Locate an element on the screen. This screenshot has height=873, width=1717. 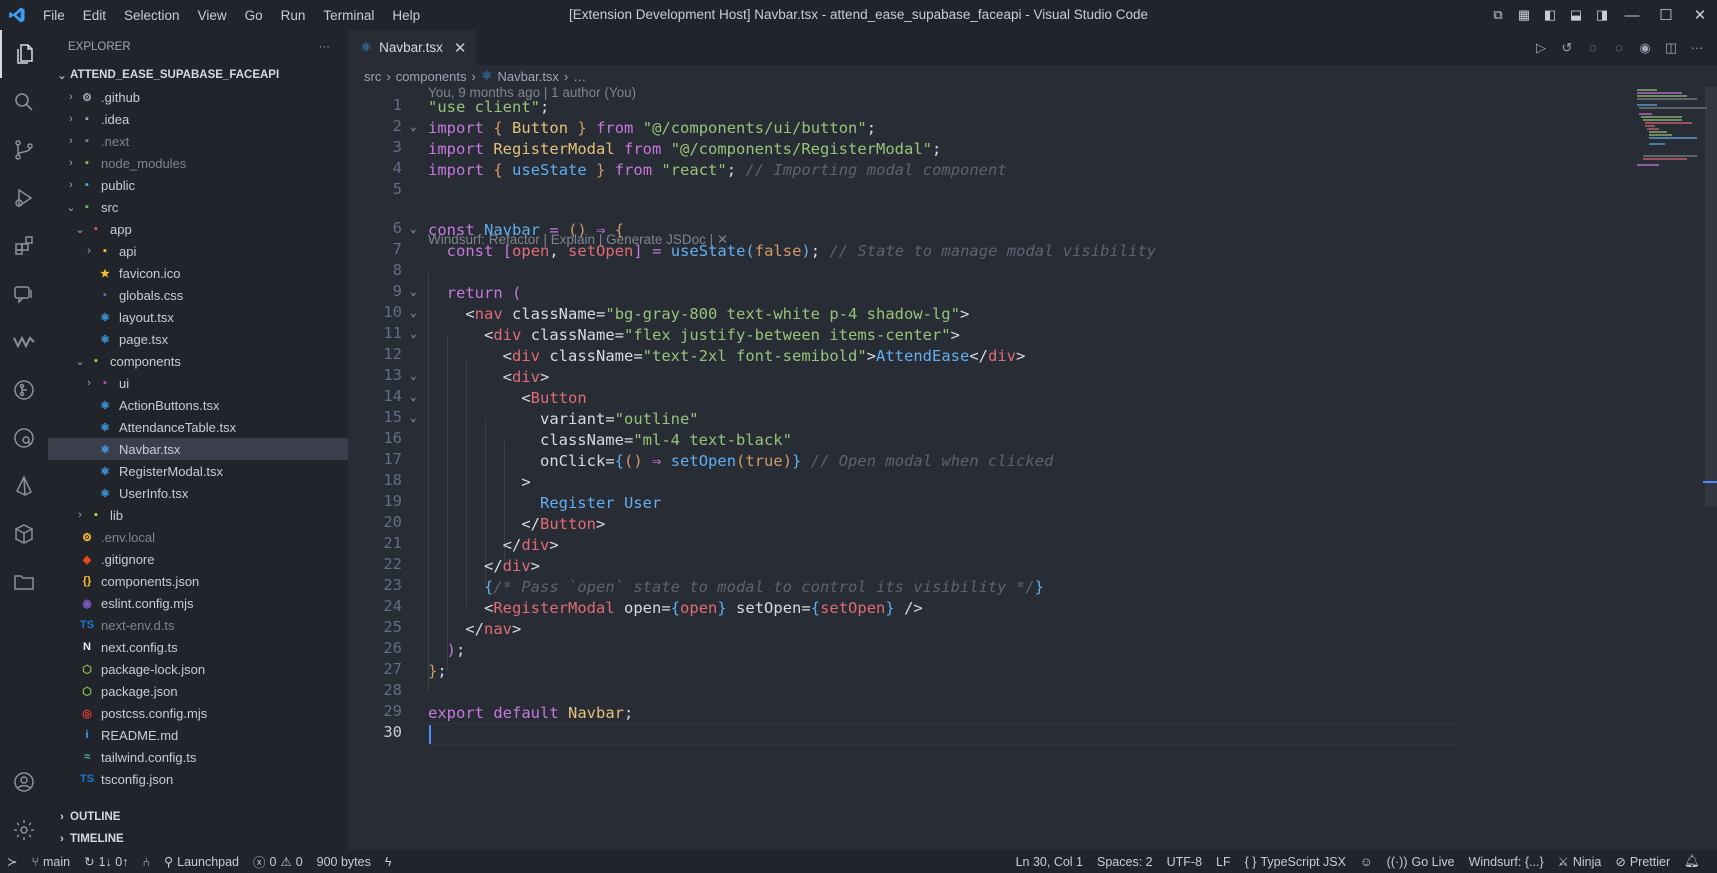
launchpad-button: ⚲ Launchpad is located at coordinates (201, 862).